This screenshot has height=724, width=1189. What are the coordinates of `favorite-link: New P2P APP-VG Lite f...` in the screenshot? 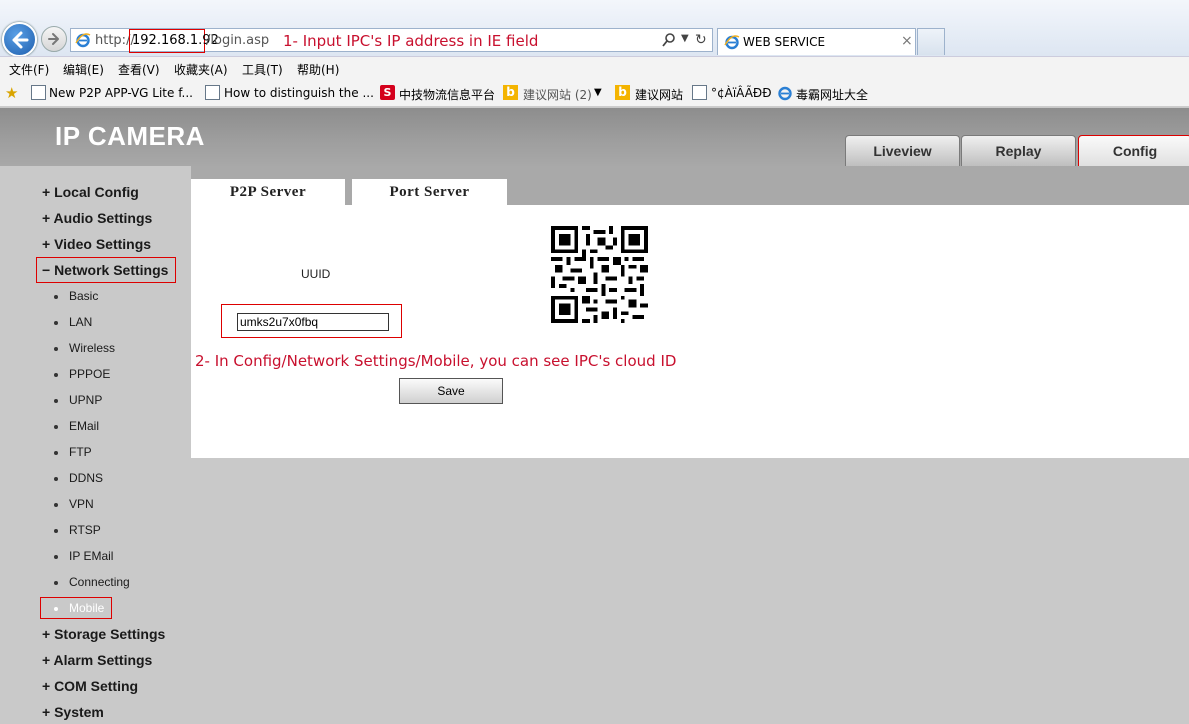 It's located at (121, 93).